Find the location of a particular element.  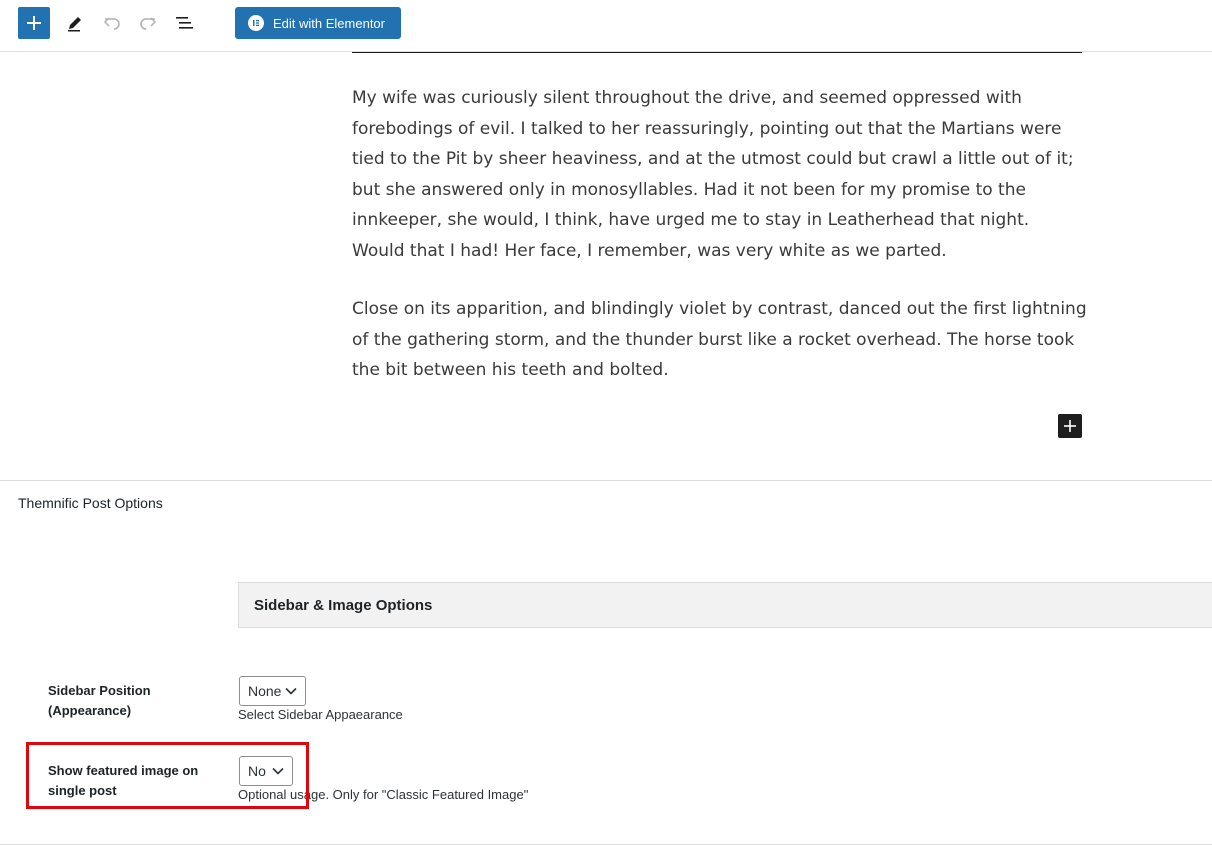

add-block-button is located at coordinates (34, 23).